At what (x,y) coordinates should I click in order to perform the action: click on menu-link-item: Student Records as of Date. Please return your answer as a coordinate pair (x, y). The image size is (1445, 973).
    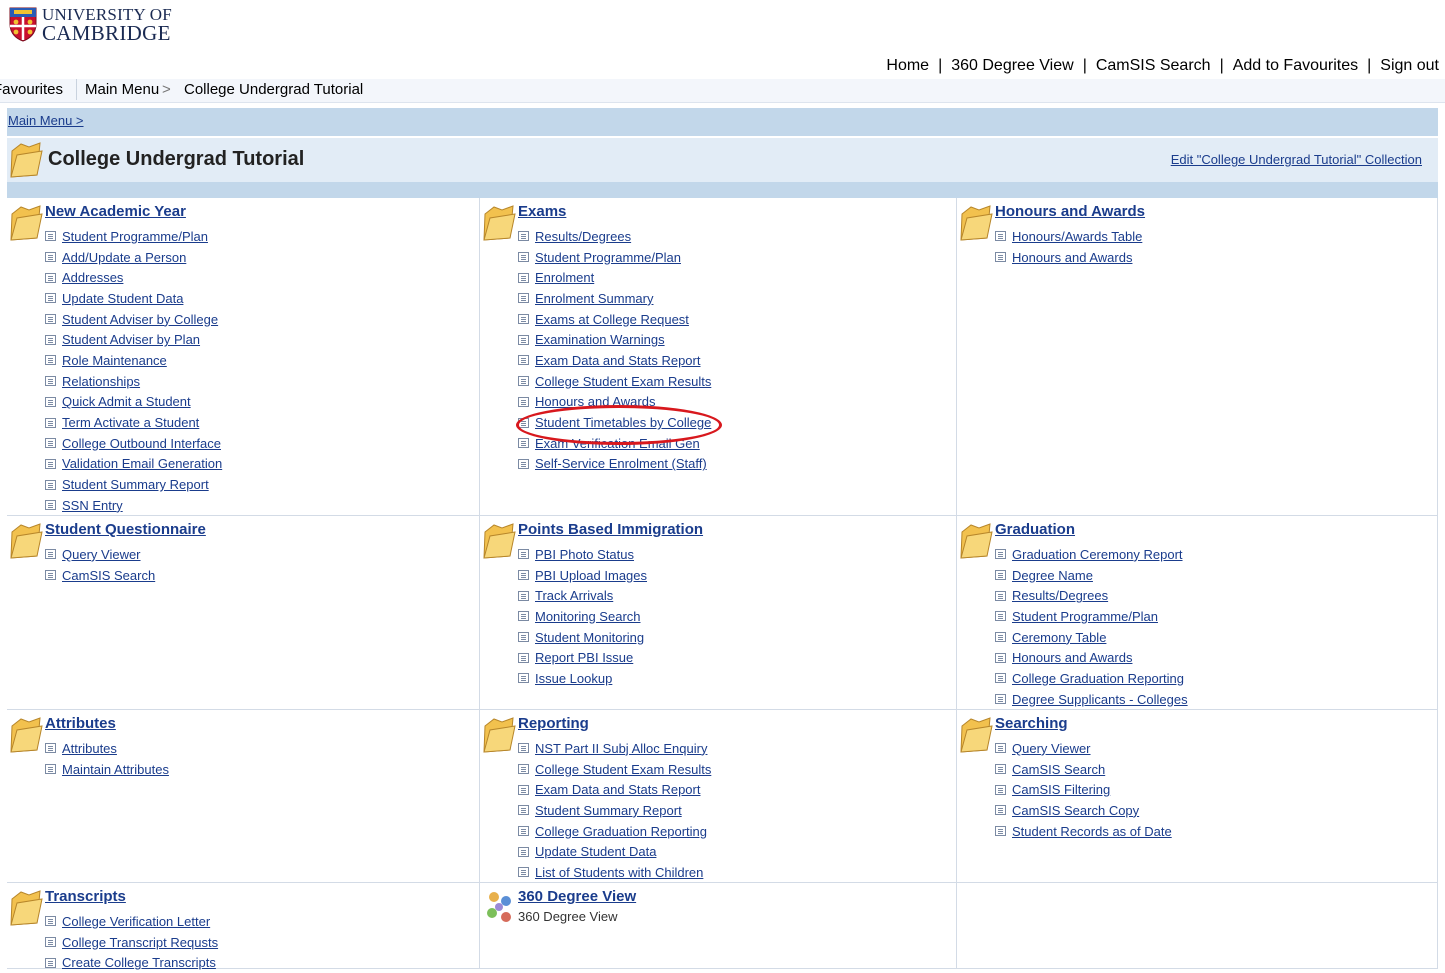
    Looking at the image, I should click on (1083, 831).